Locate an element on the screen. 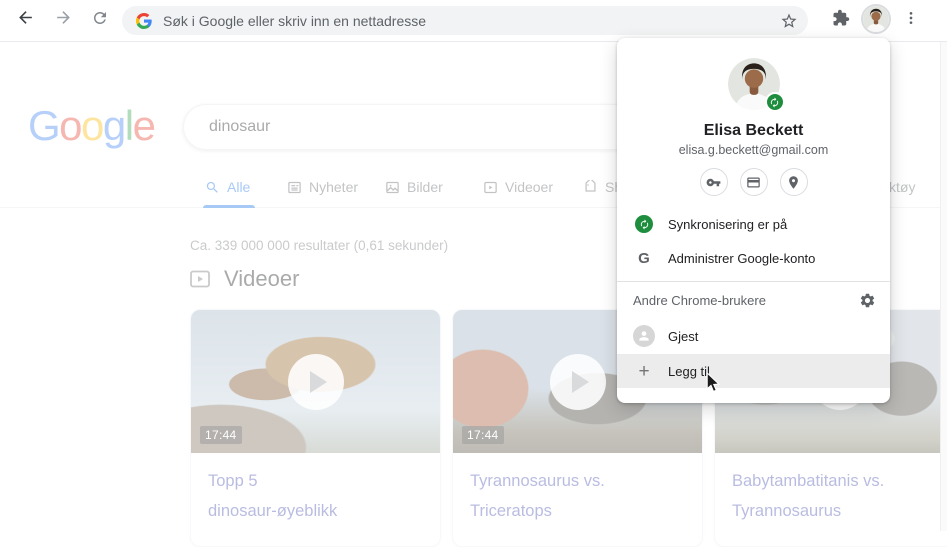 Image resolution: width=947 pixels, height=547 pixels. tab-nyheter: Nyheter is located at coordinates (322, 187).